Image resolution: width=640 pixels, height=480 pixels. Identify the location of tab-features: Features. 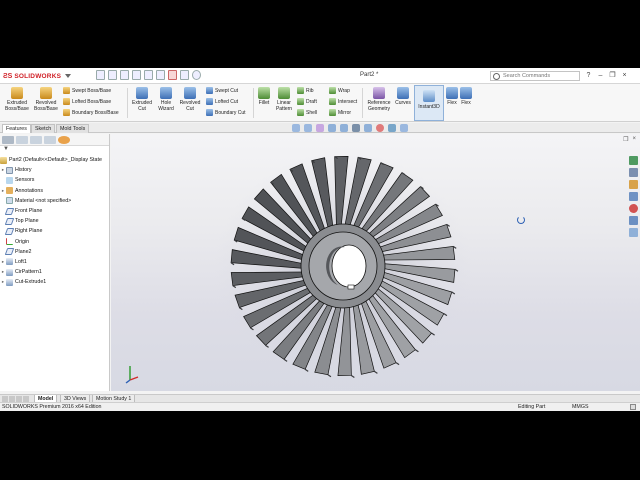
(16, 128).